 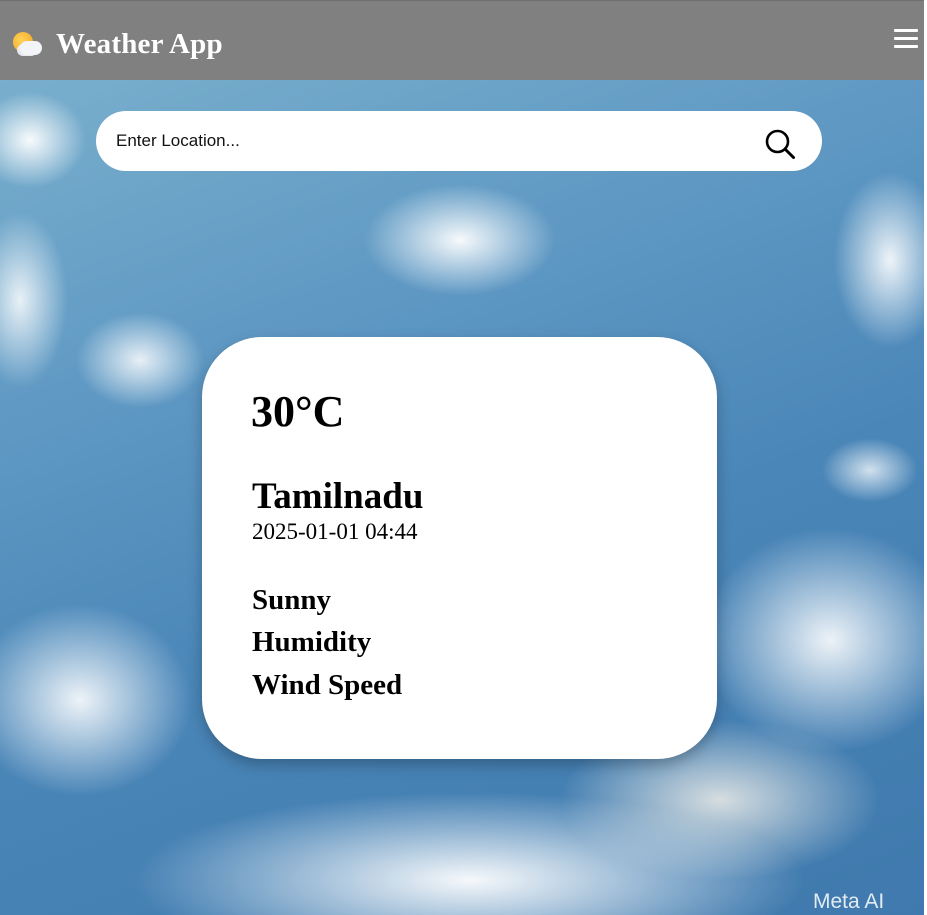 What do you see at coordinates (338, 496) in the screenshot?
I see `location-name: Tamilnadu` at bounding box center [338, 496].